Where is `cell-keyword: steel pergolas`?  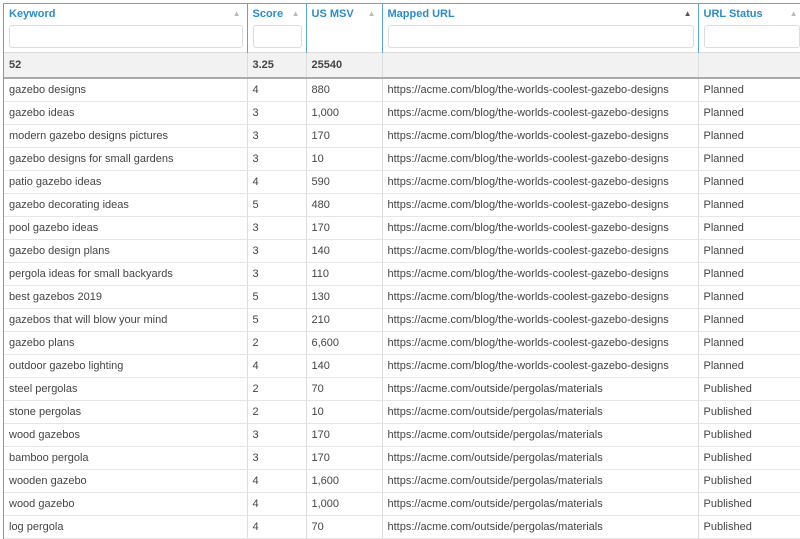
cell-keyword: steel pergolas is located at coordinates (126, 389).